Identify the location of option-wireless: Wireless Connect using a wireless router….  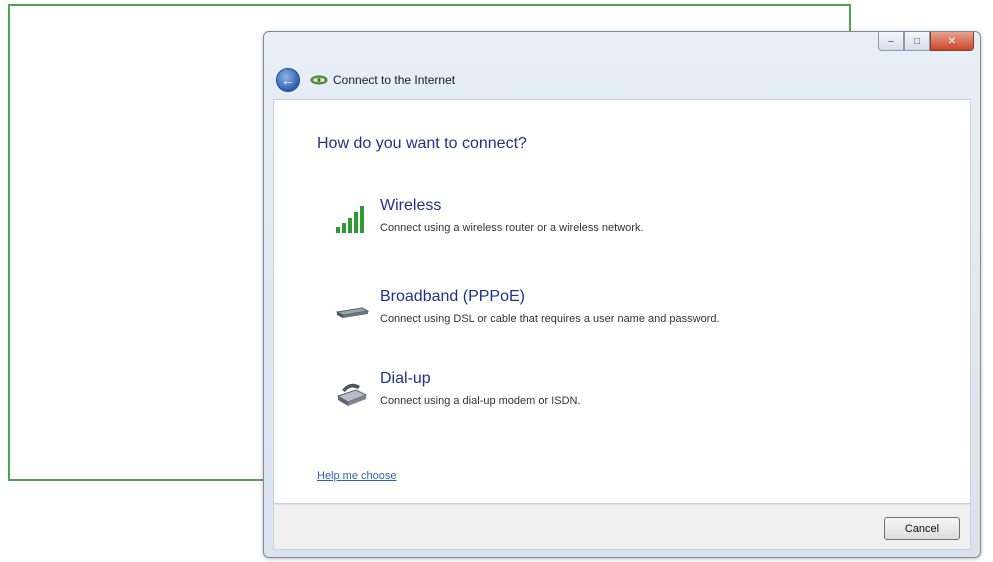
(614, 225).